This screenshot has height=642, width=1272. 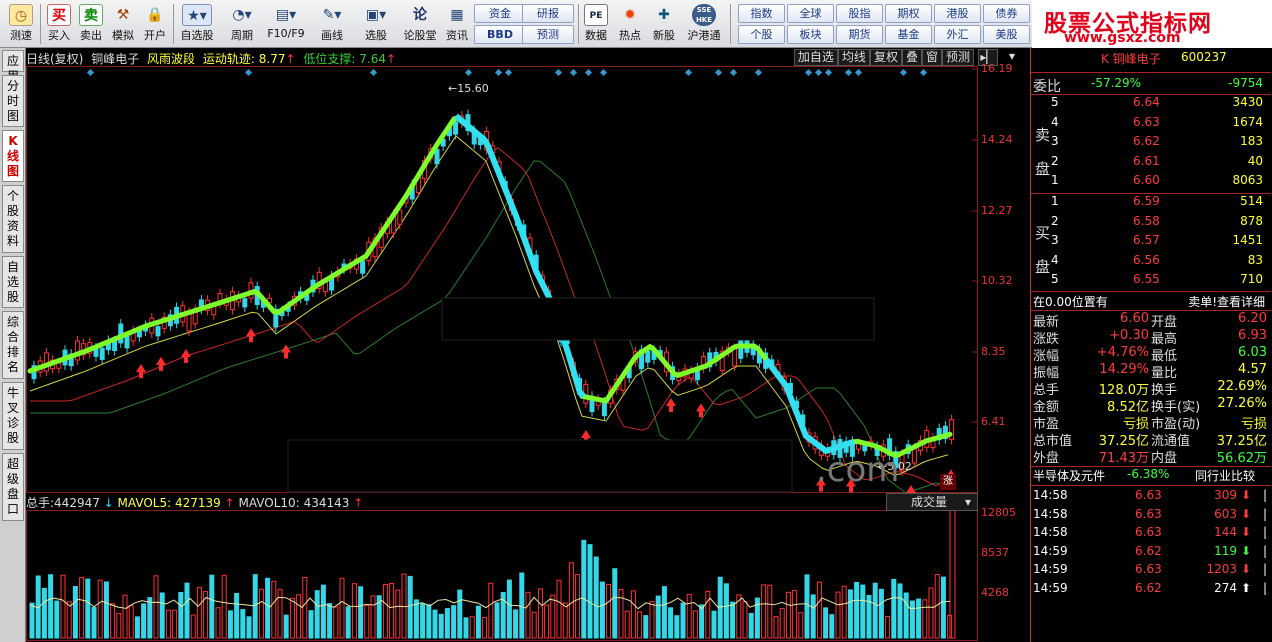 What do you see at coordinates (59, 24) in the screenshot?
I see `buy-button: 买买入` at bounding box center [59, 24].